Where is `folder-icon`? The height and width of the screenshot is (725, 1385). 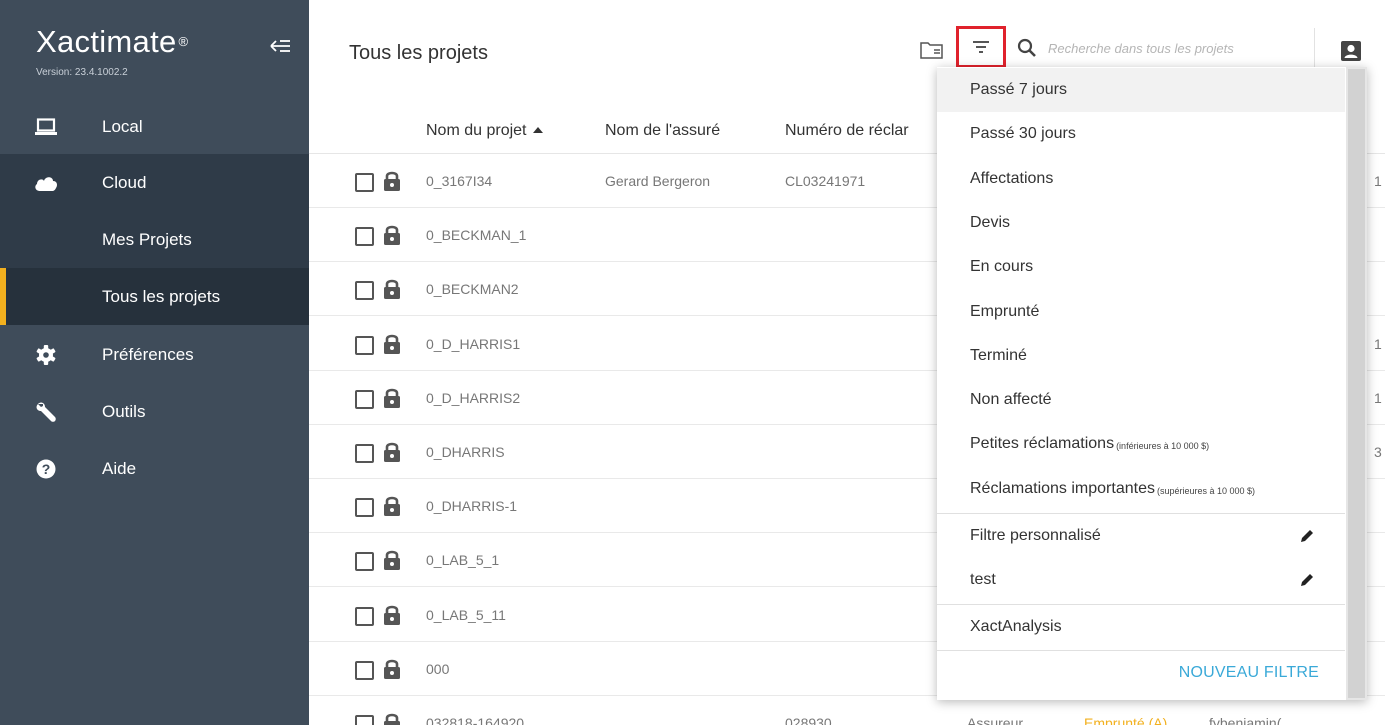 folder-icon is located at coordinates (932, 50).